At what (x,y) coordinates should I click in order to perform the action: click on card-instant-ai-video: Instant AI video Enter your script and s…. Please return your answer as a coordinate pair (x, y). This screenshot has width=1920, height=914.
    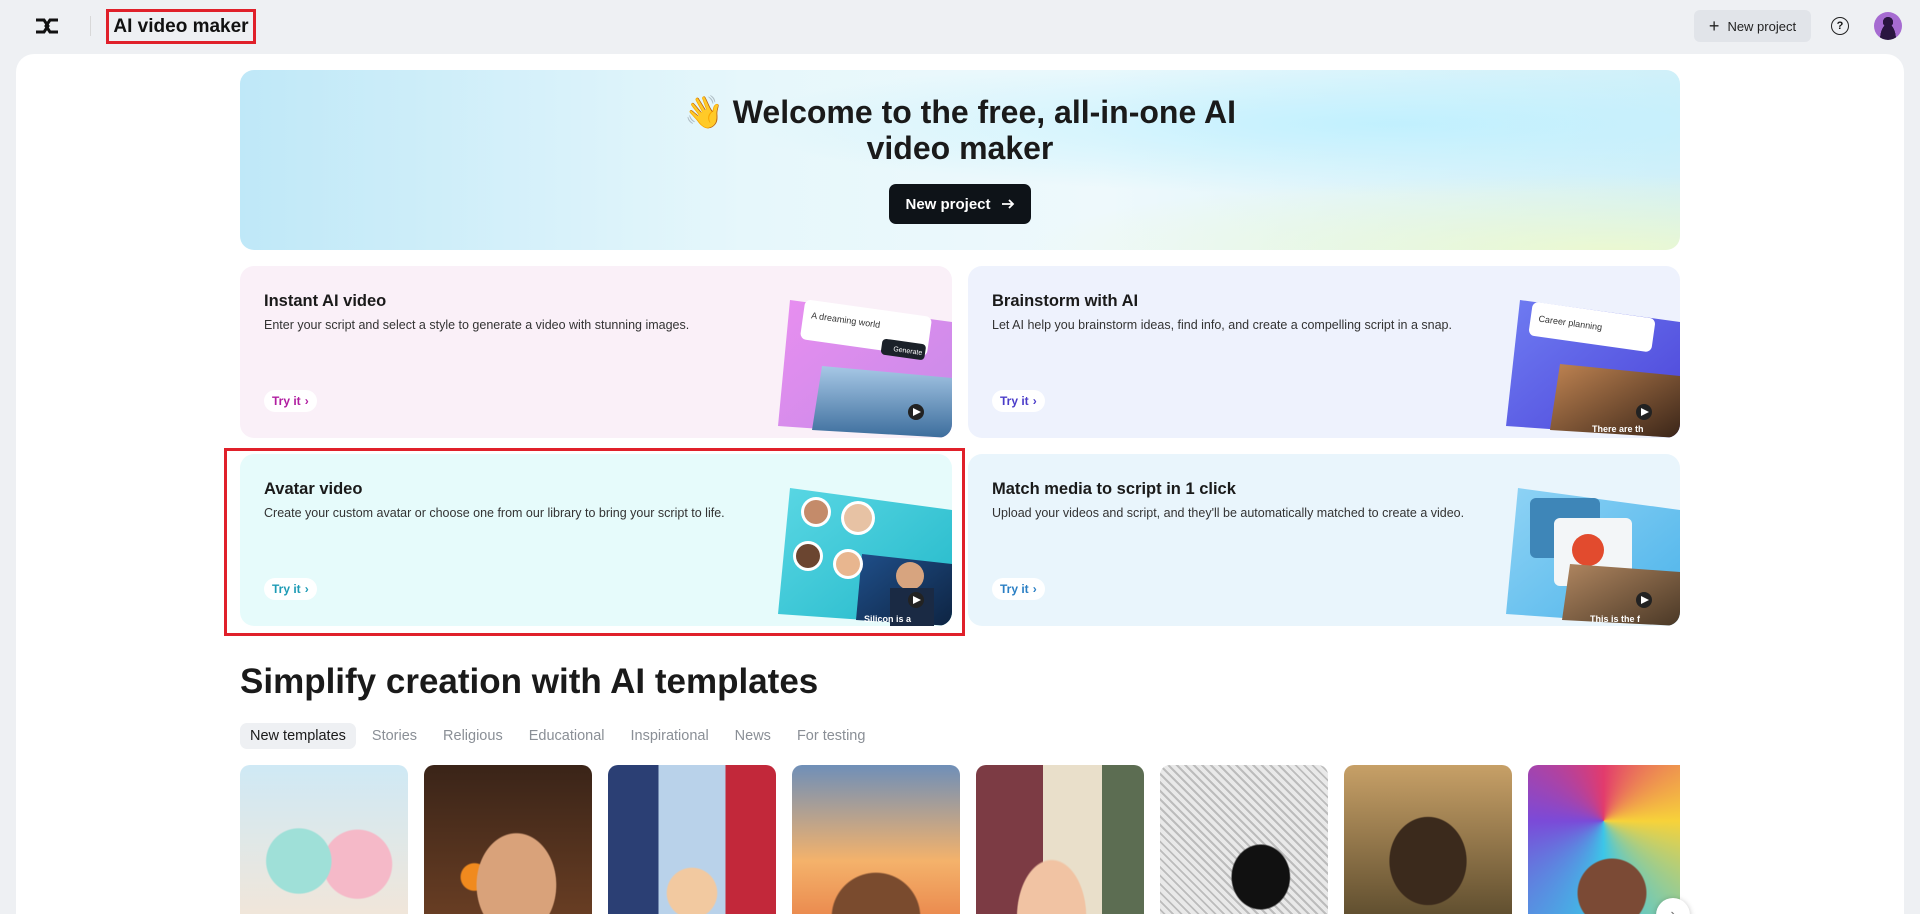
    Looking at the image, I should click on (596, 352).